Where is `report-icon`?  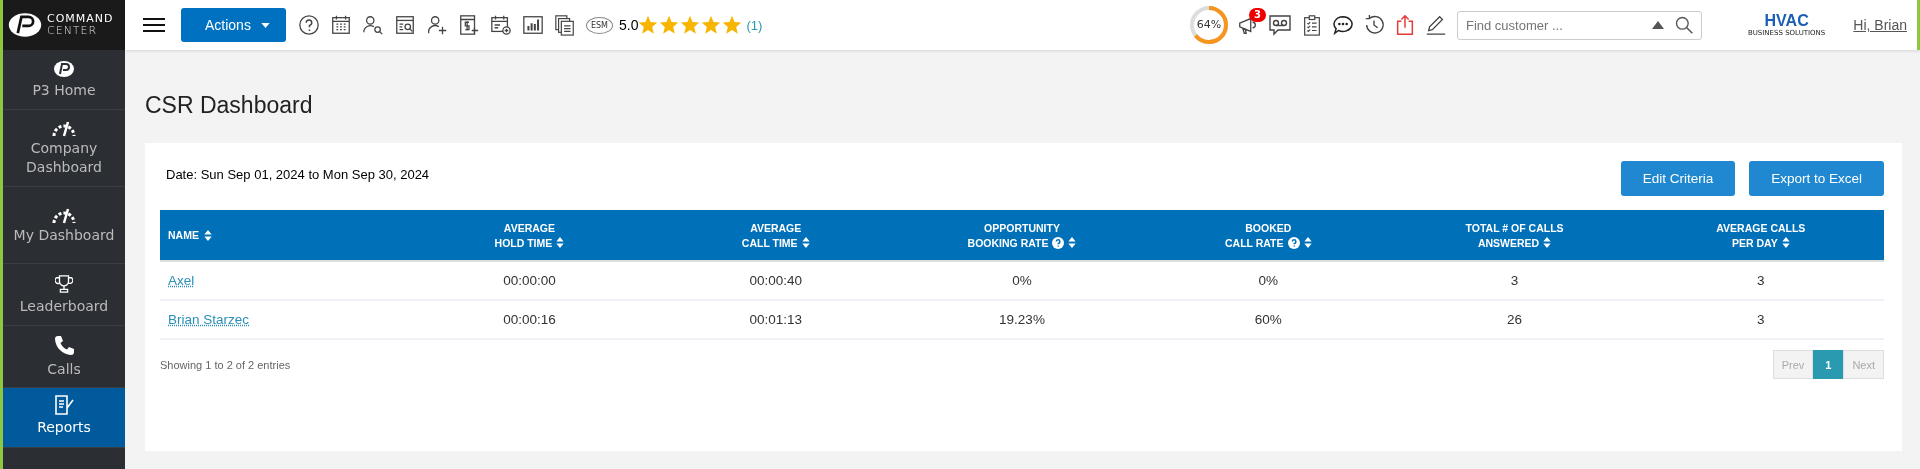 report-icon is located at coordinates (64, 405).